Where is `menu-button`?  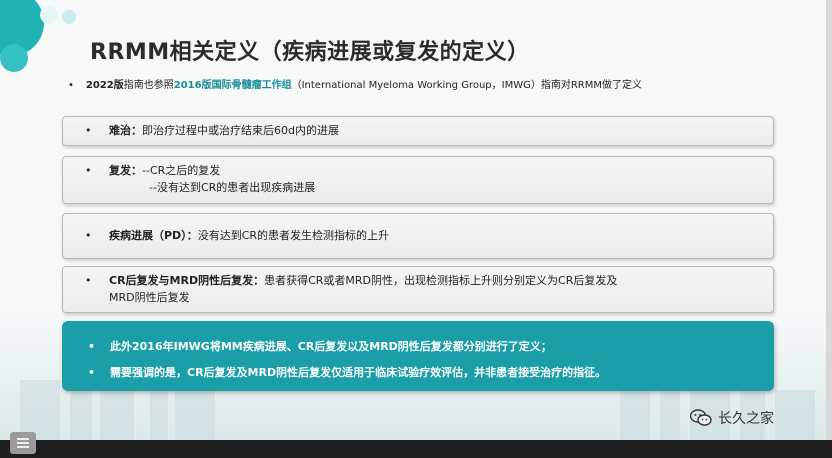
menu-button is located at coordinates (23, 443).